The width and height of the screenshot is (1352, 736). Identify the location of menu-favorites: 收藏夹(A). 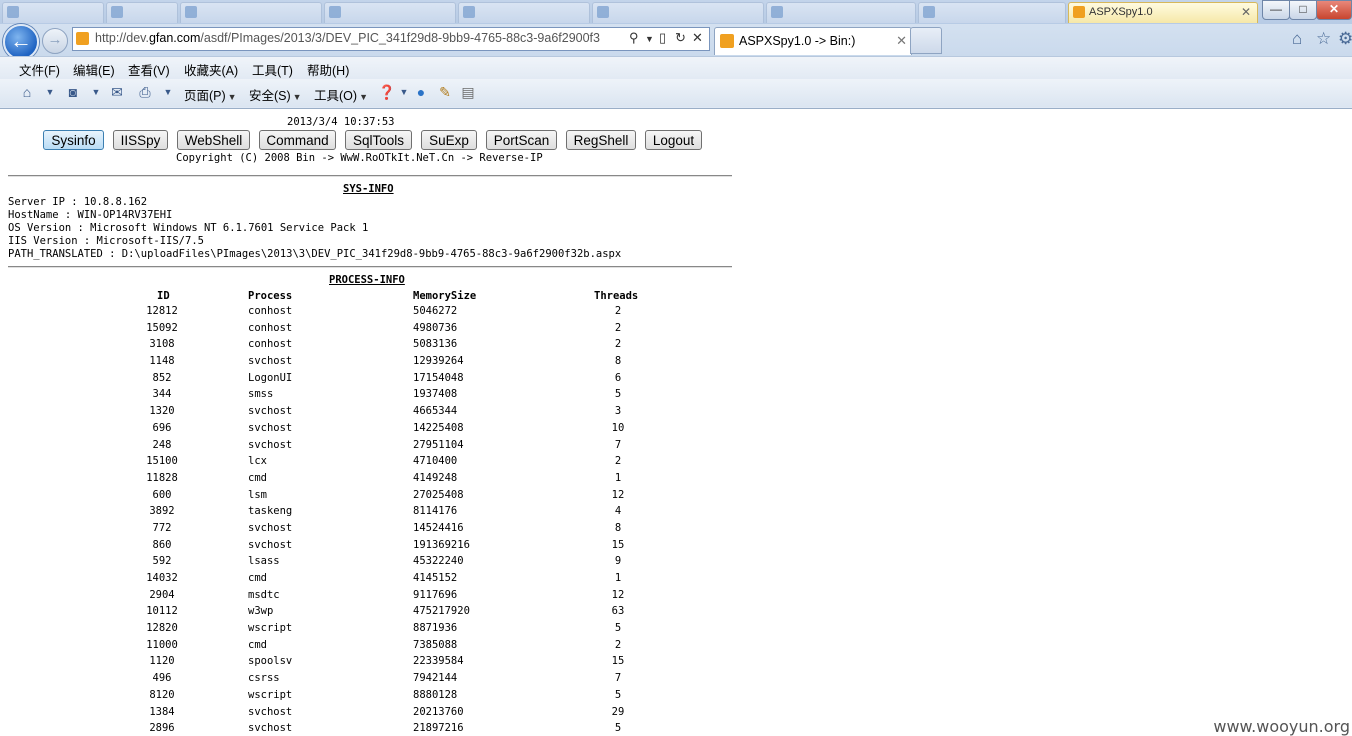
(211, 69).